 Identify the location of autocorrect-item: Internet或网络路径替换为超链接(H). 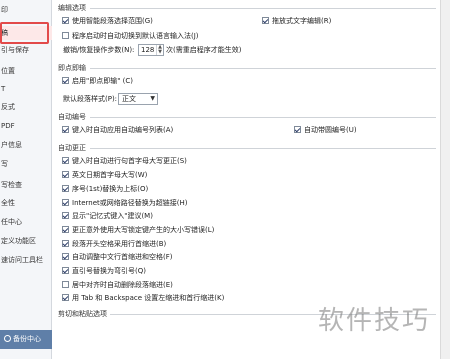
(125, 203).